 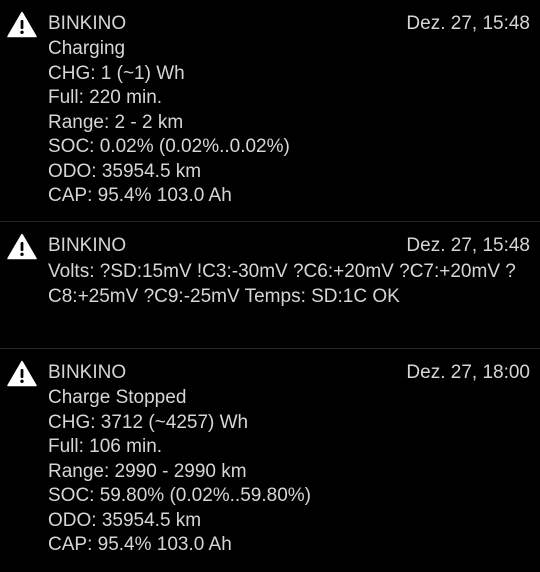 I want to click on range-line: Range: 2990 - 2990 km, so click(x=147, y=471).